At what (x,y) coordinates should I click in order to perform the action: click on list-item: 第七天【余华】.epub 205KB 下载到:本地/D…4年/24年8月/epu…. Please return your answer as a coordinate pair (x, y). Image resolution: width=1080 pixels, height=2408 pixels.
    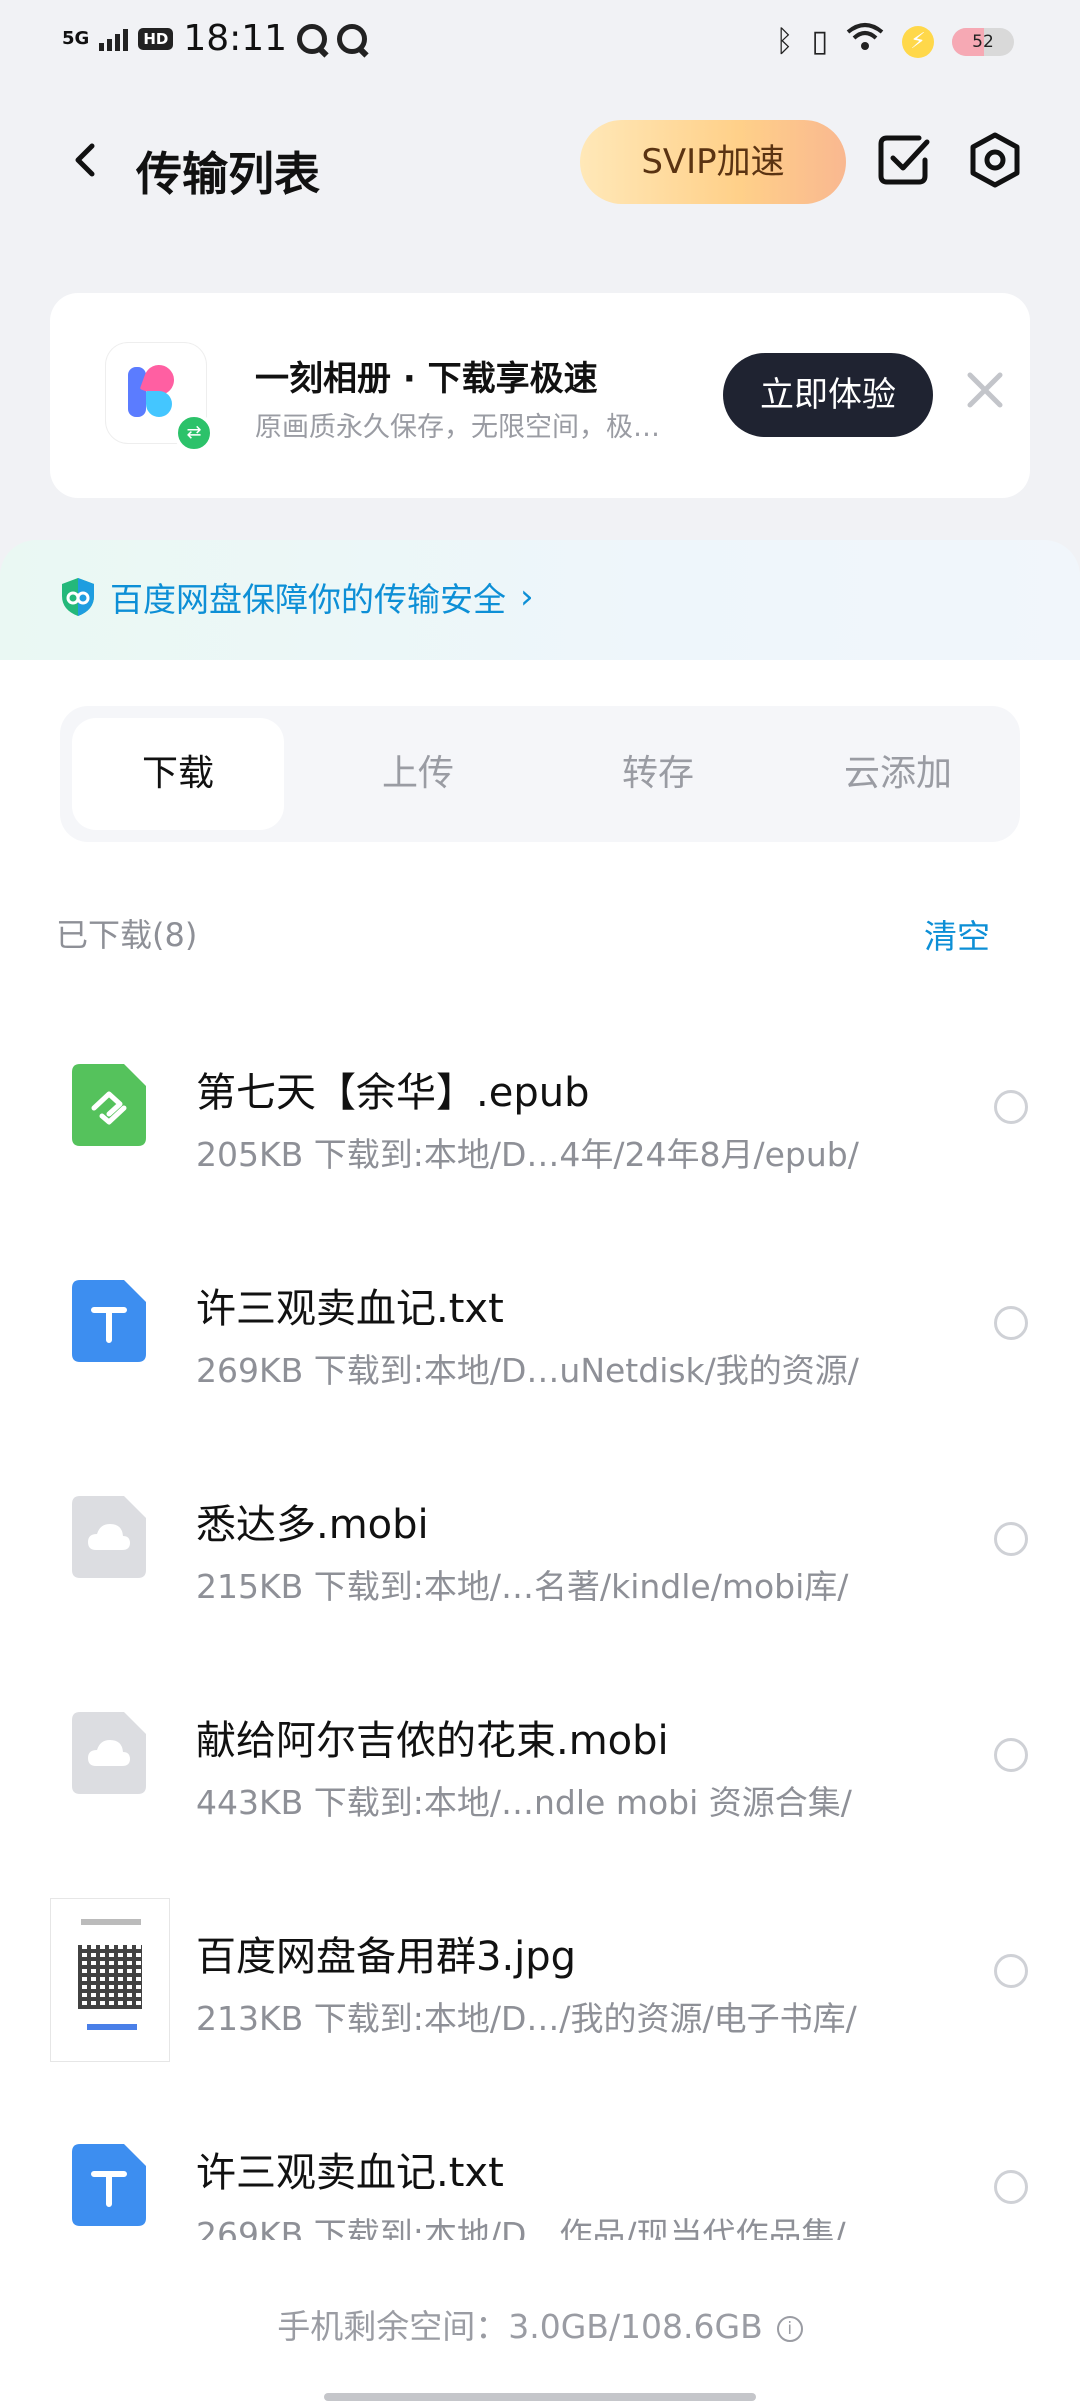
    Looking at the image, I should click on (540, 1128).